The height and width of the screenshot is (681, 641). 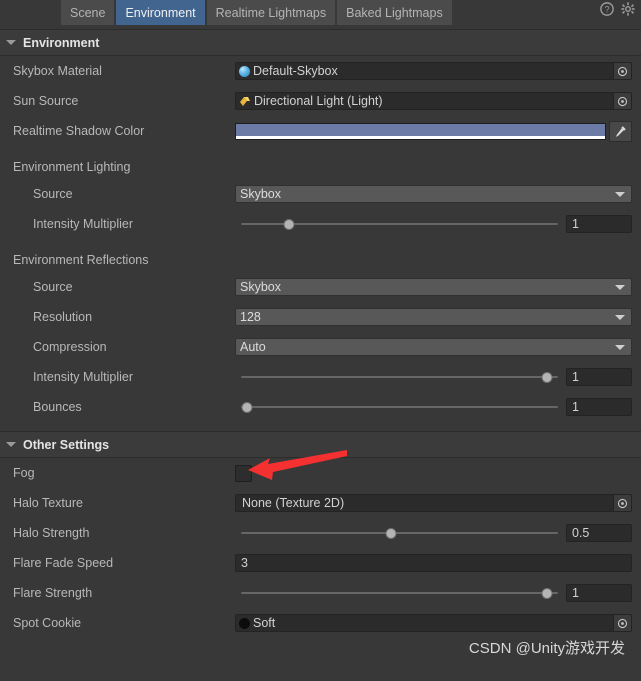 I want to click on tab-realtime-lightmaps-label: Realtime Lightmaps, so click(x=271, y=12).